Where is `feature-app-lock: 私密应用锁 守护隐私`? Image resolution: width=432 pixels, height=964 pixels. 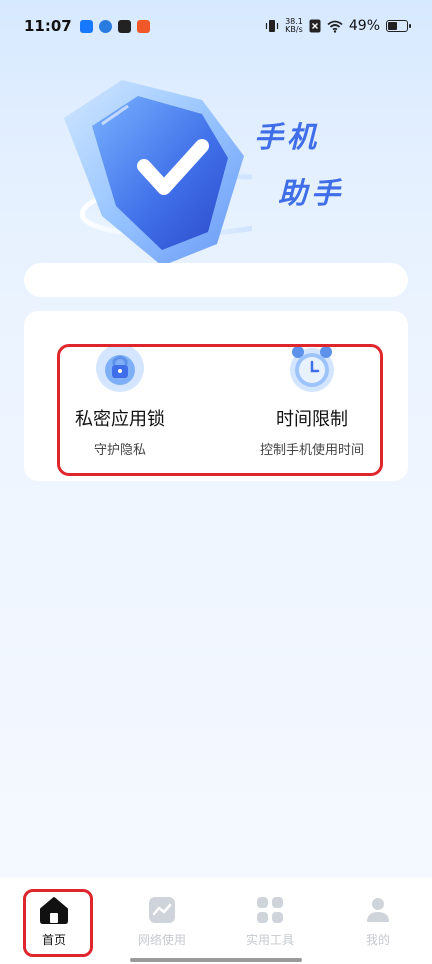 feature-app-lock: 私密应用锁 守护隐私 is located at coordinates (120, 396).